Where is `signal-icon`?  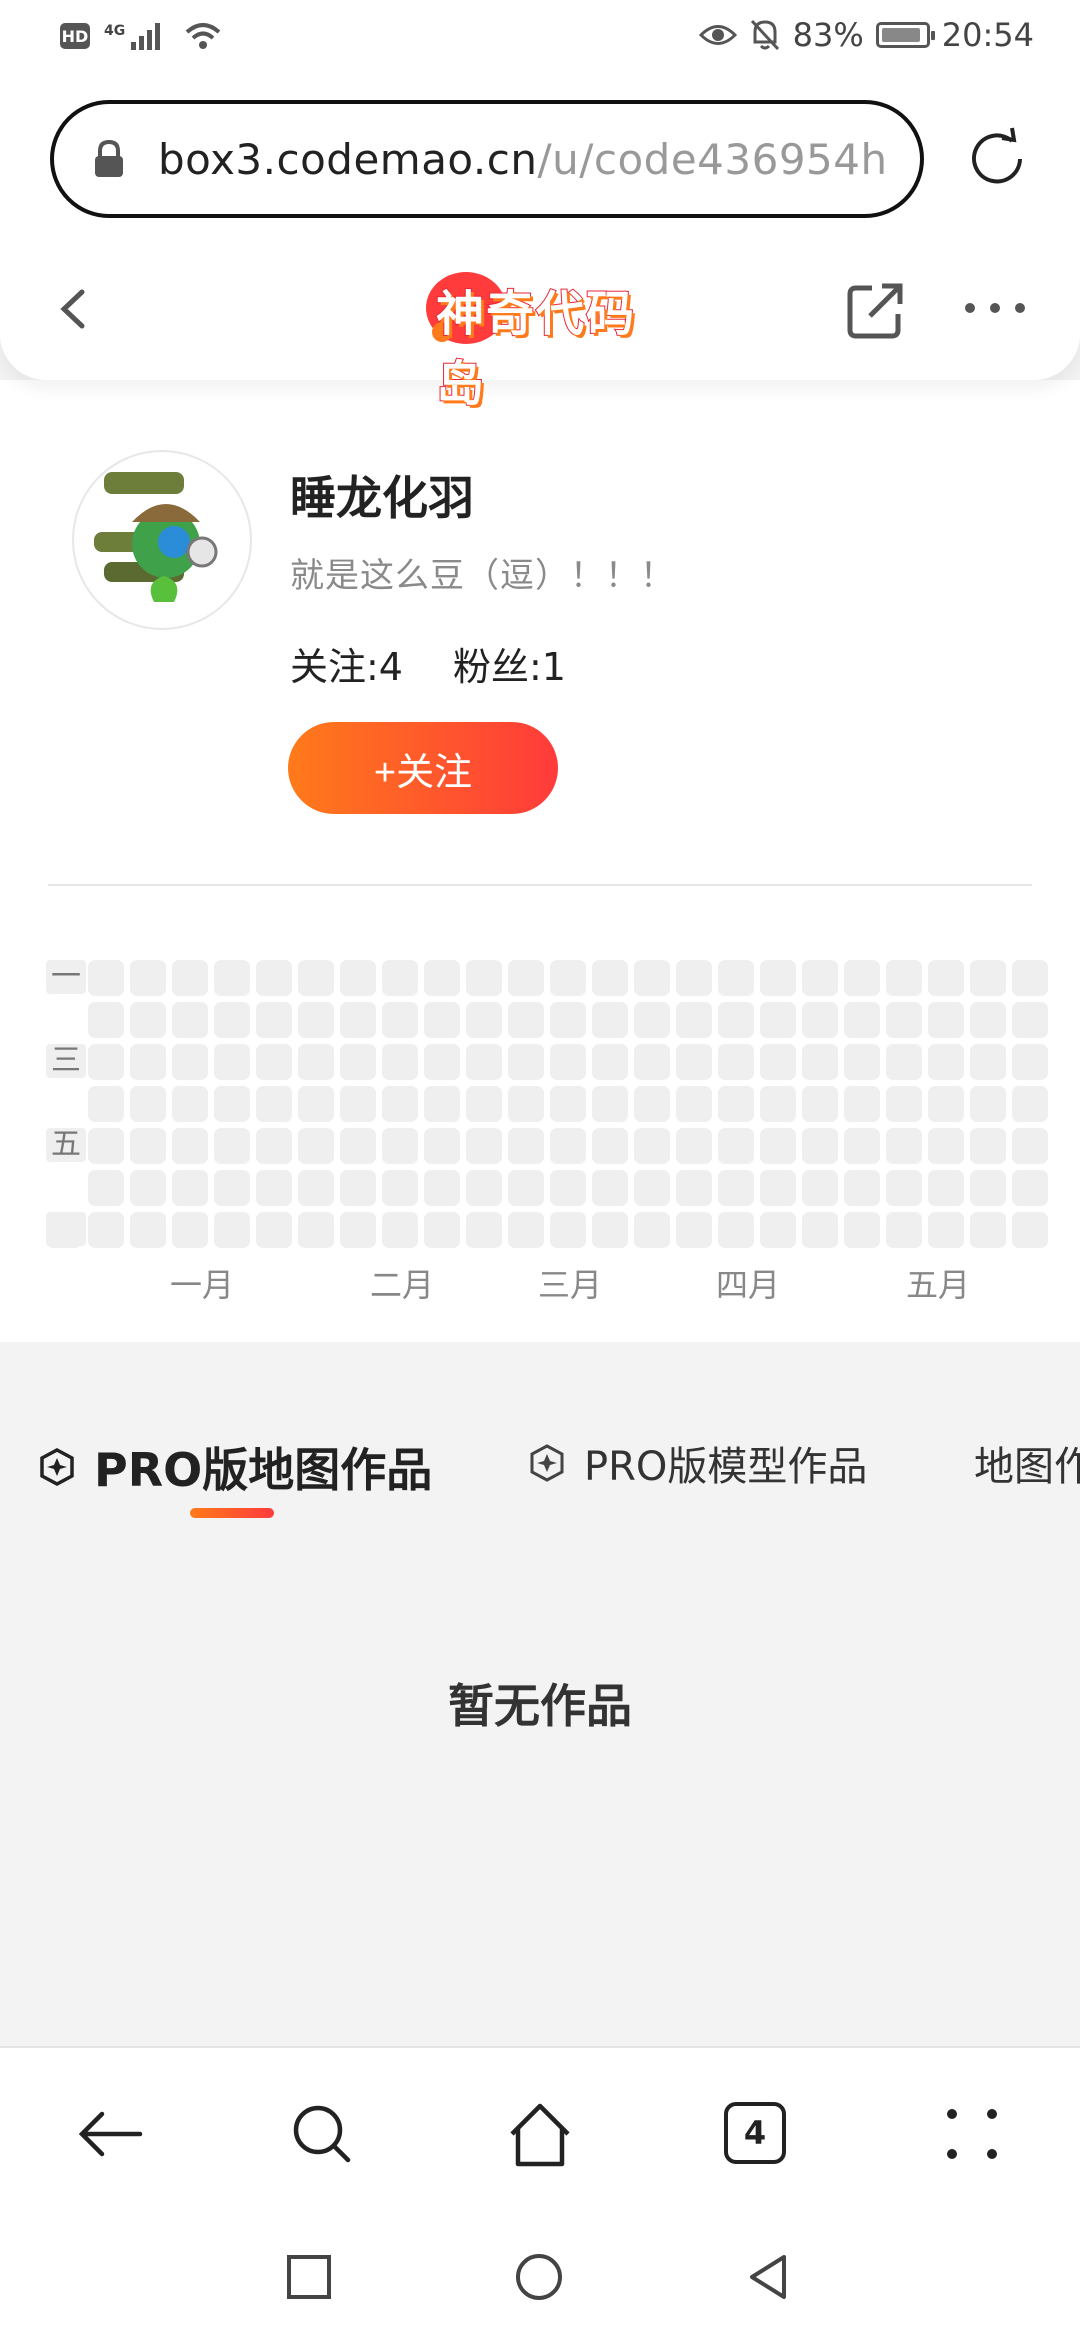
signal-icon is located at coordinates (146, 36).